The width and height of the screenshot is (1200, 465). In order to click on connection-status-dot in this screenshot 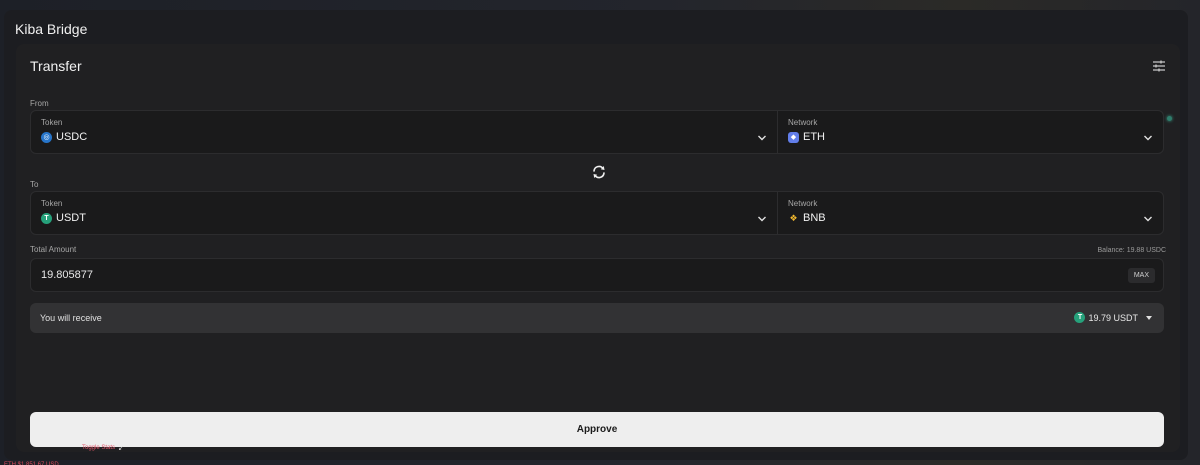, I will do `click(1169, 118)`.